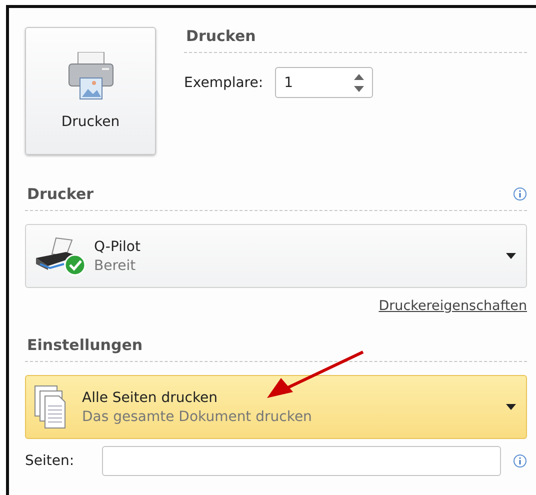 Image resolution: width=536 pixels, height=495 pixels. I want to click on section-heading: Einstellungen, so click(85, 345).